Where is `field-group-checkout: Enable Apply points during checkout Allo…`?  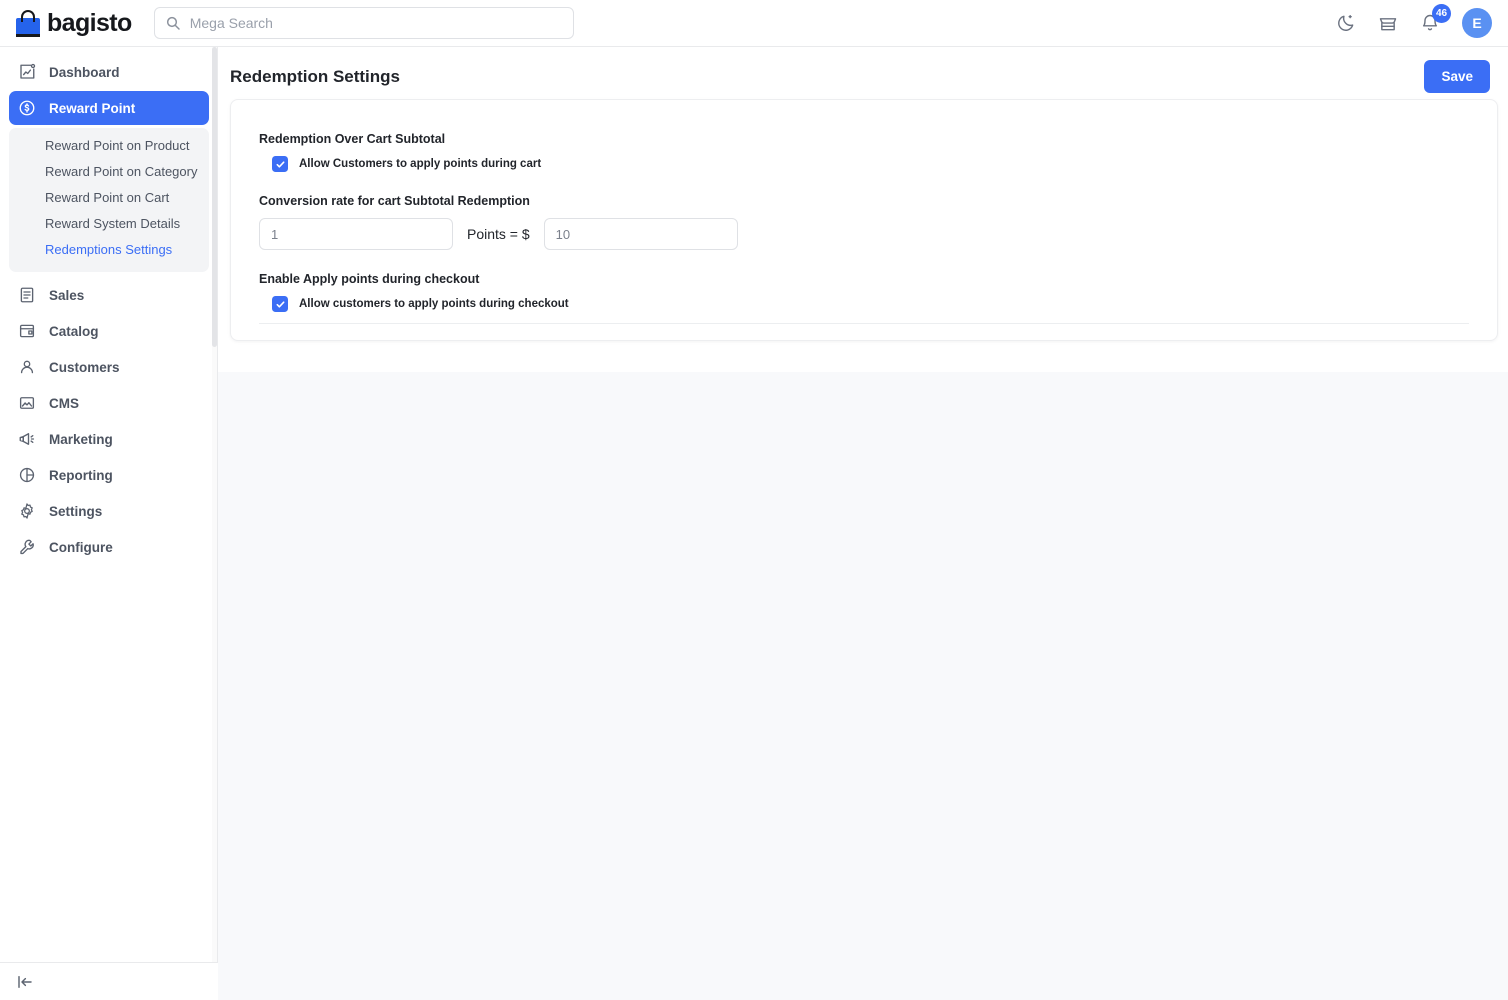 field-group-checkout: Enable Apply points during checkout Allo… is located at coordinates (878, 292).